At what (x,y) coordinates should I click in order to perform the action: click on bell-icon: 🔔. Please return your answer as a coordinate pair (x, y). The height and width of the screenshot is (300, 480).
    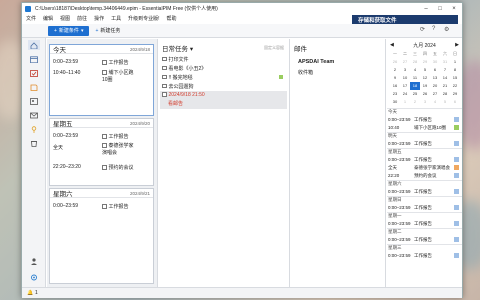
    Looking at the image, I should click on (30, 293).